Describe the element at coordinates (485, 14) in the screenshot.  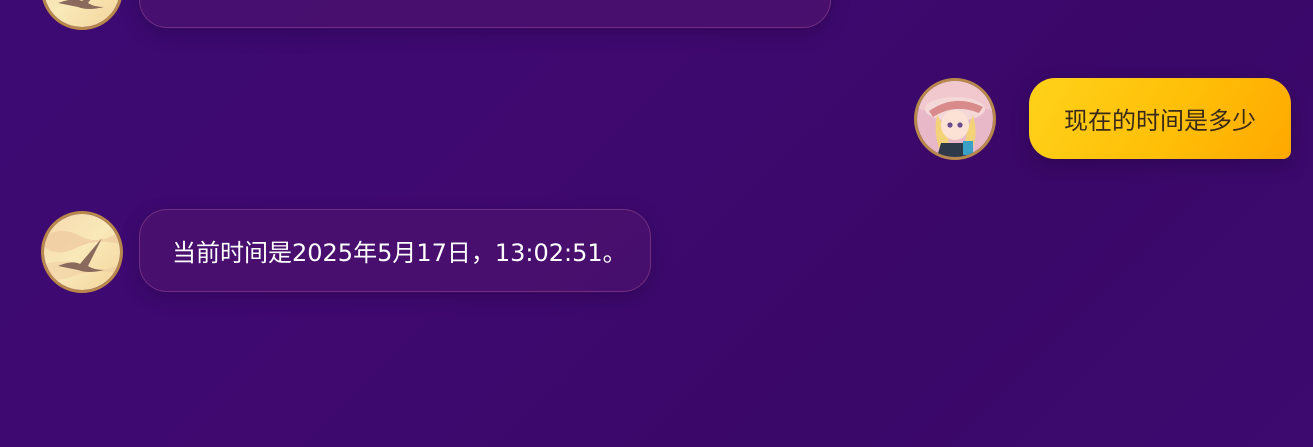
I see `assistant-message-bubble` at that location.